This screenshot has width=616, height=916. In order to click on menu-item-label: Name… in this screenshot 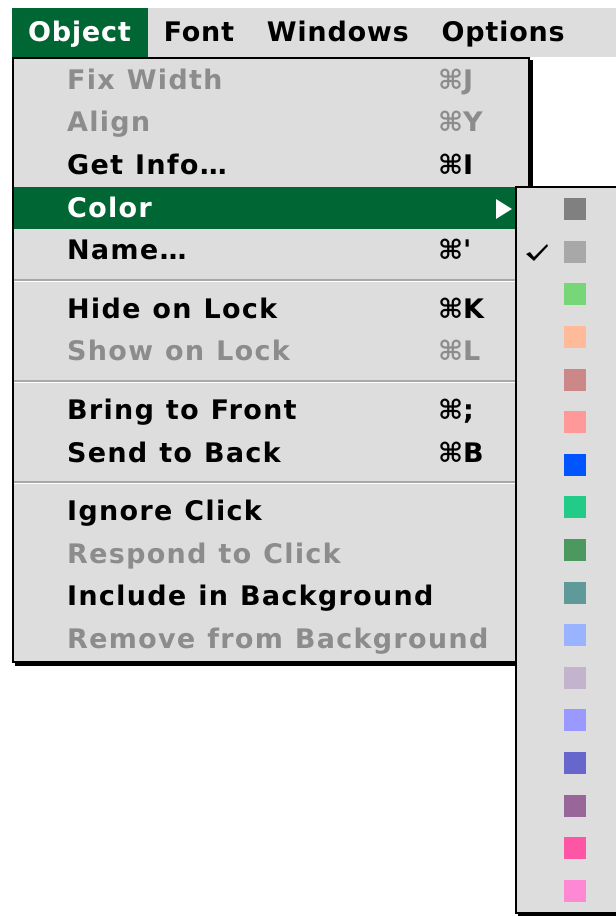, I will do `click(127, 250)`.